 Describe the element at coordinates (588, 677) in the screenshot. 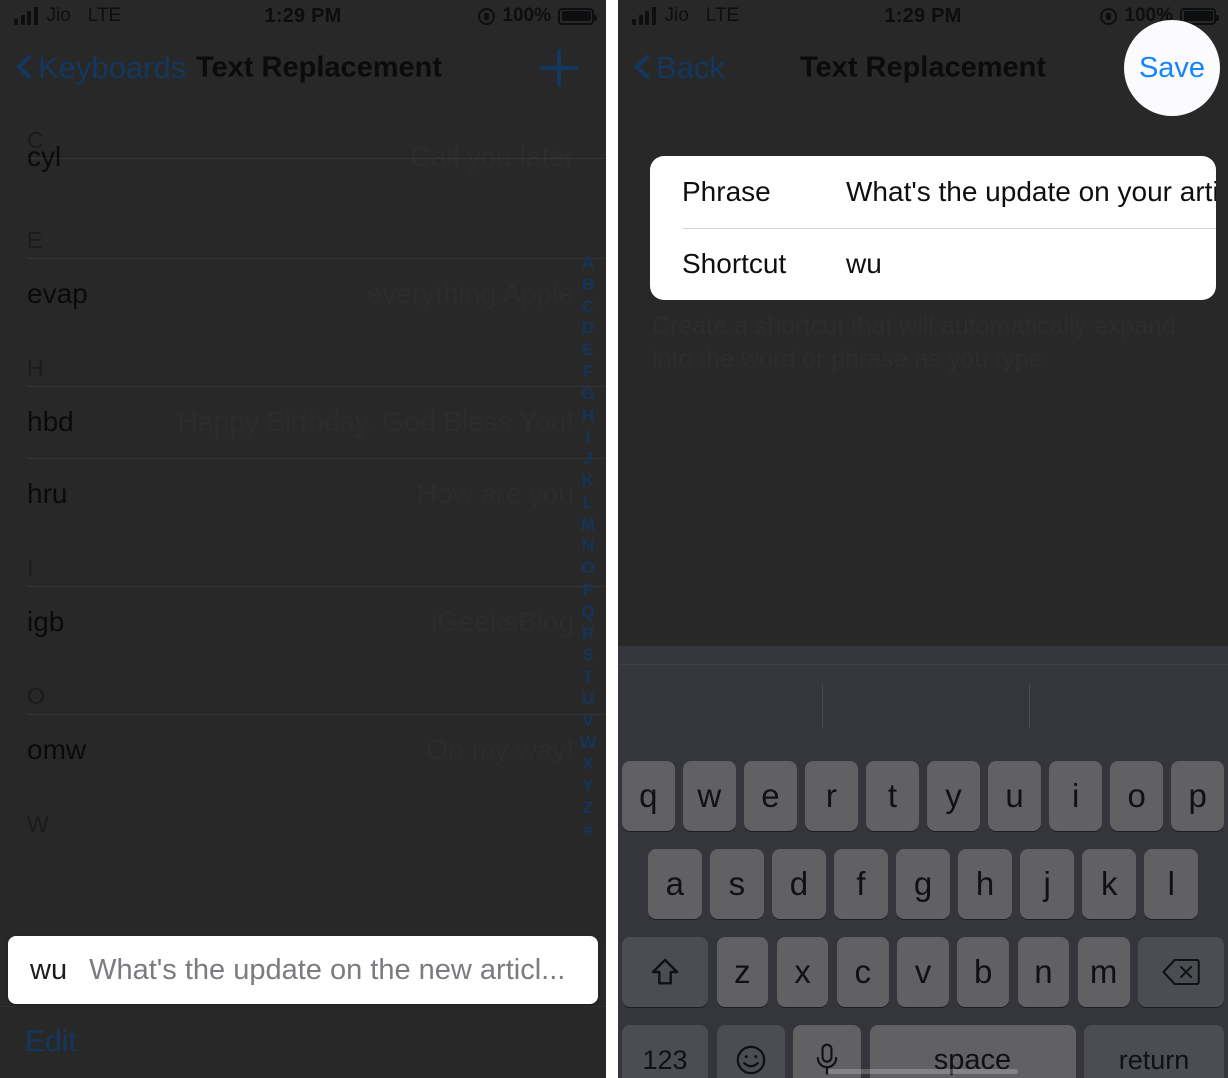

I see `alphabet-index-item: T` at that location.